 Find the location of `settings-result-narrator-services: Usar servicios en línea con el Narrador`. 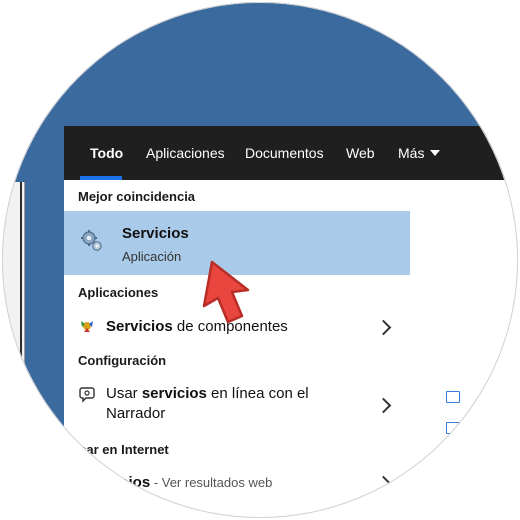

settings-result-narrator-services: Usar servicios en línea con el Narrador is located at coordinates (237, 405).